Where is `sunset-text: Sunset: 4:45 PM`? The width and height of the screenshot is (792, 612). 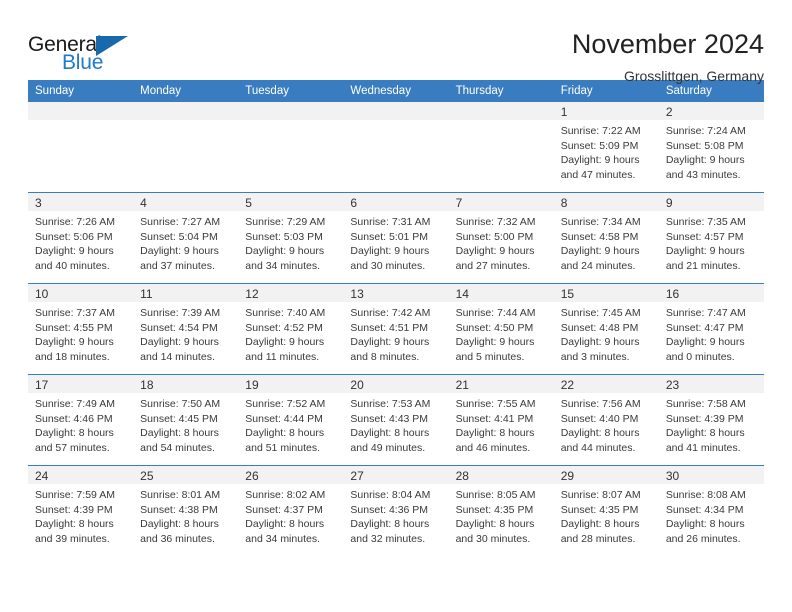
sunset-text: Sunset: 4:45 PM is located at coordinates (179, 418).